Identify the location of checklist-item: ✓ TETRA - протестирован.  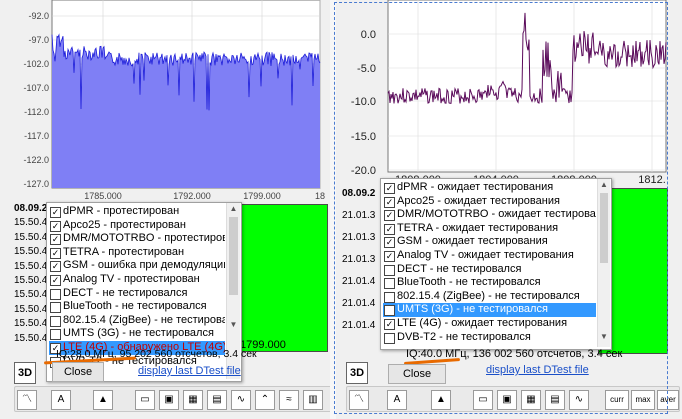
(137, 253).